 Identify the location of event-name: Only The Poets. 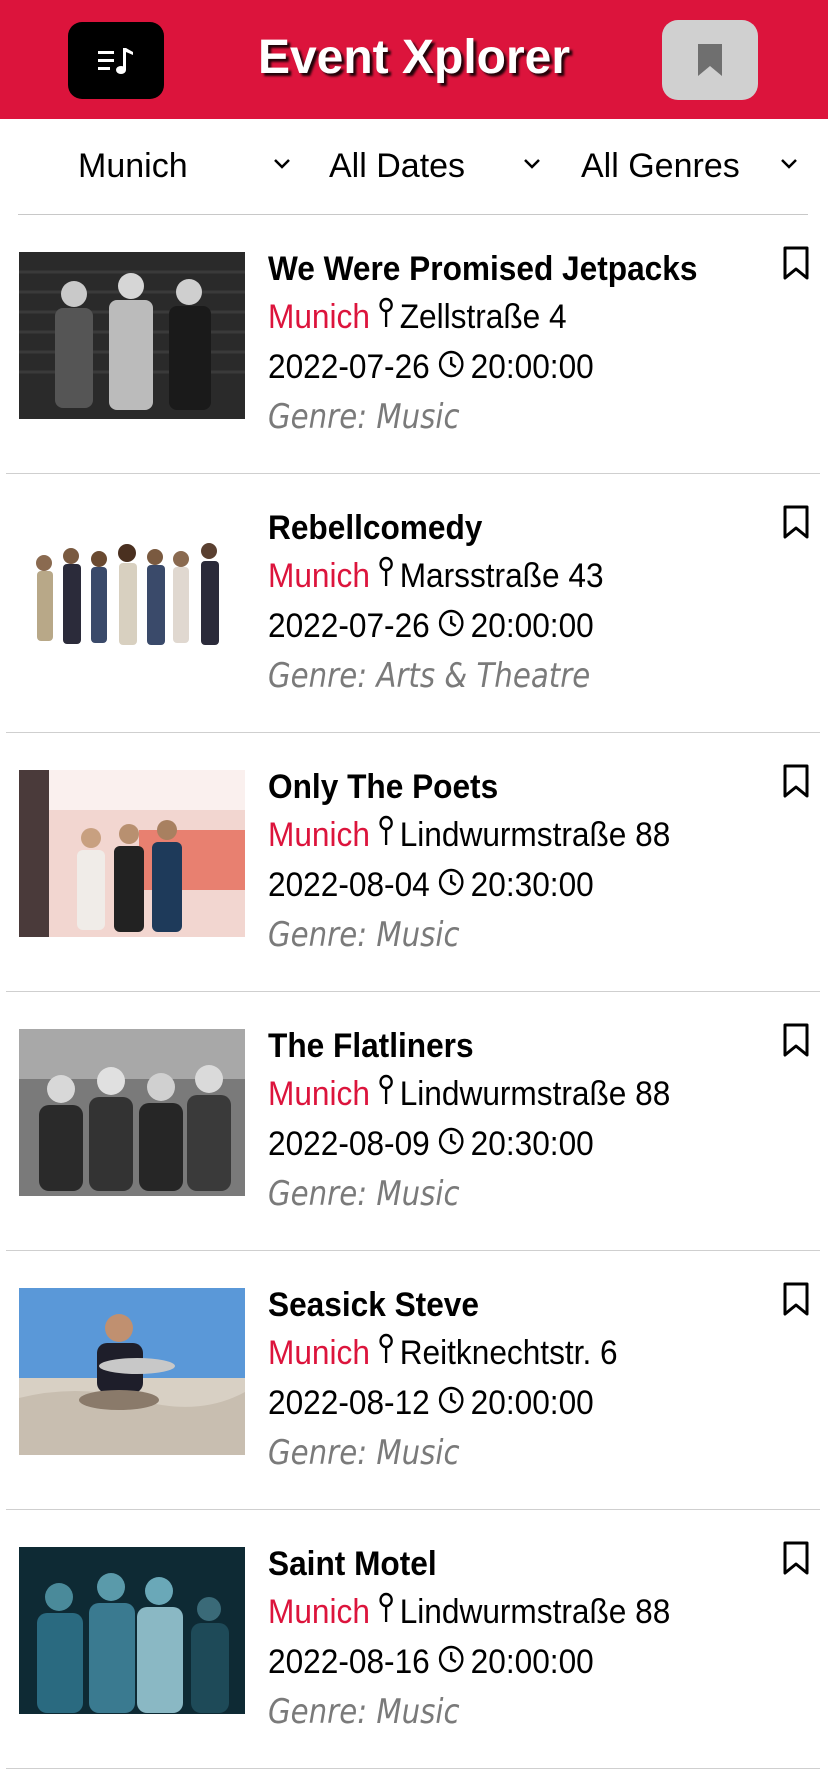
(383, 787).